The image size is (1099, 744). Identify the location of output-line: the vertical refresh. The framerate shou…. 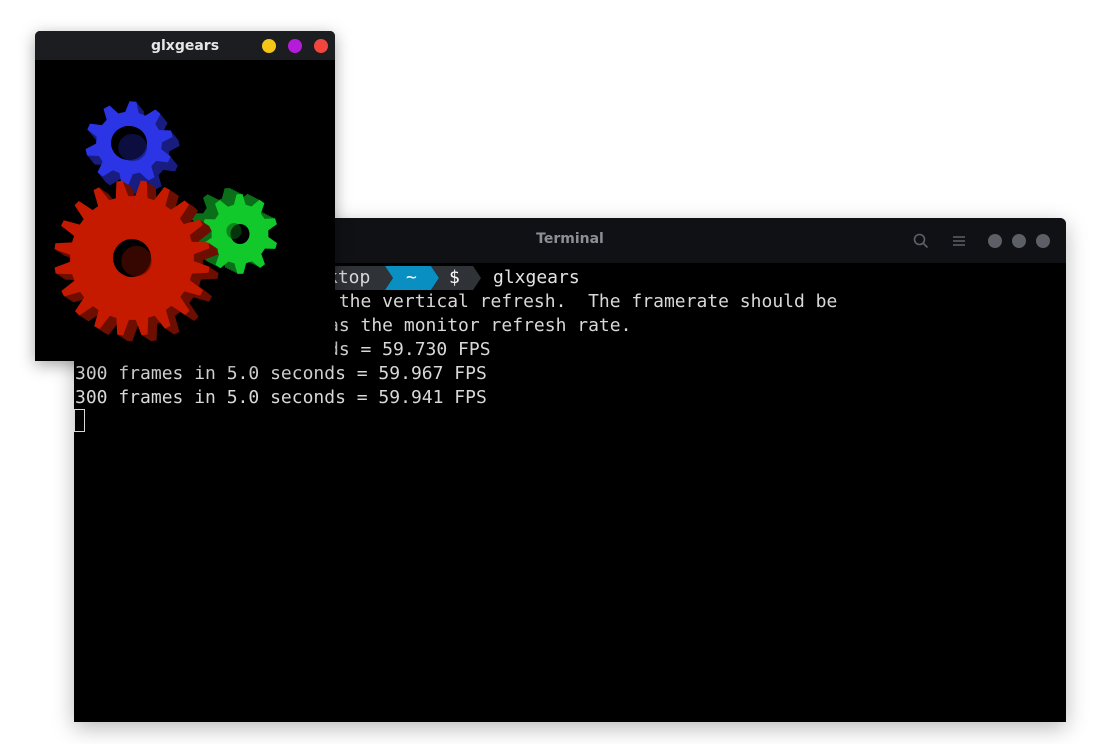
(583, 301).